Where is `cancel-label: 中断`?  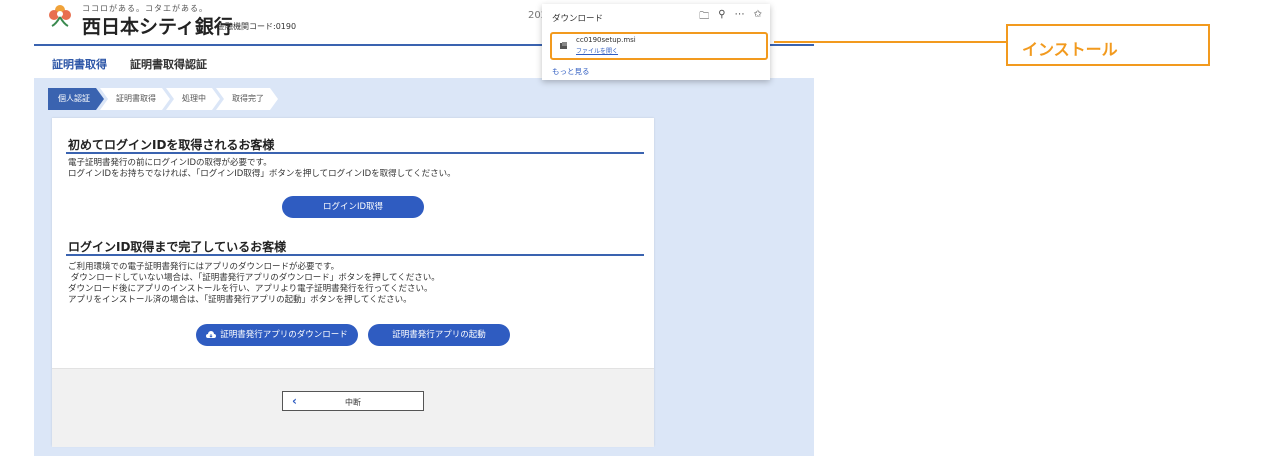
cancel-label: 中断 is located at coordinates (353, 402).